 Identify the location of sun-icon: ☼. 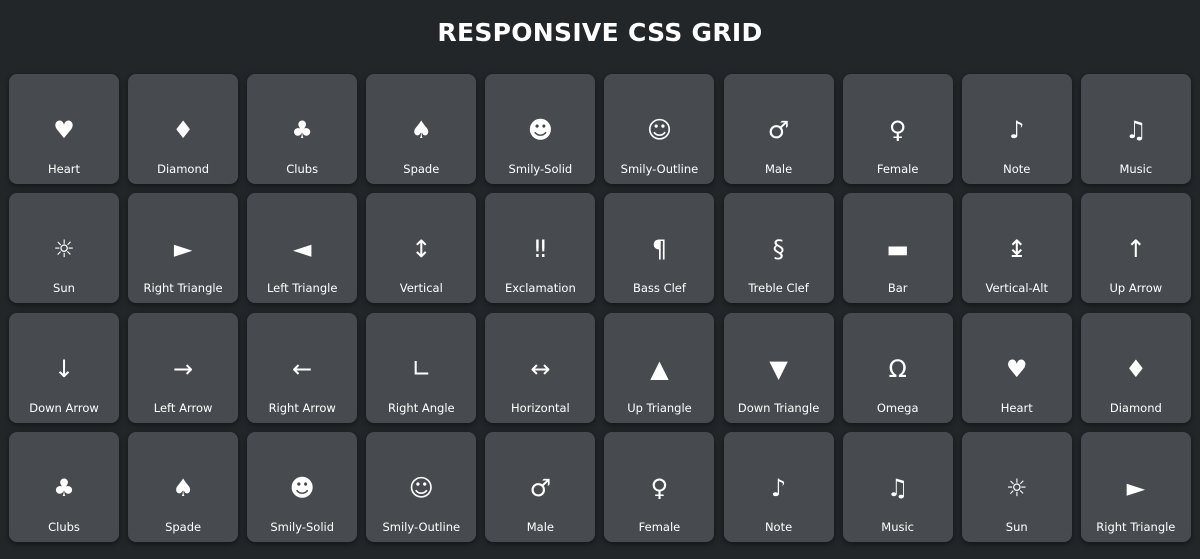
(64, 249).